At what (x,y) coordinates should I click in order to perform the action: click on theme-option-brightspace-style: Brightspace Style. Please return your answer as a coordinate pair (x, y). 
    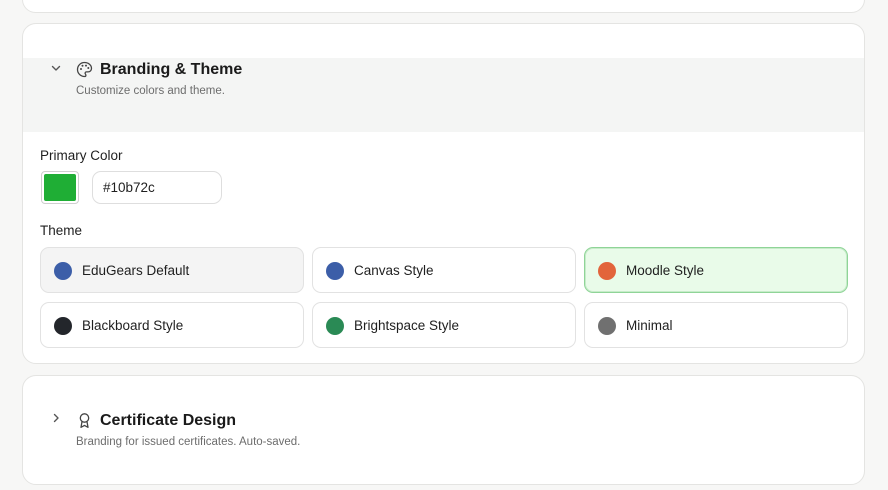
    Looking at the image, I should click on (444, 325).